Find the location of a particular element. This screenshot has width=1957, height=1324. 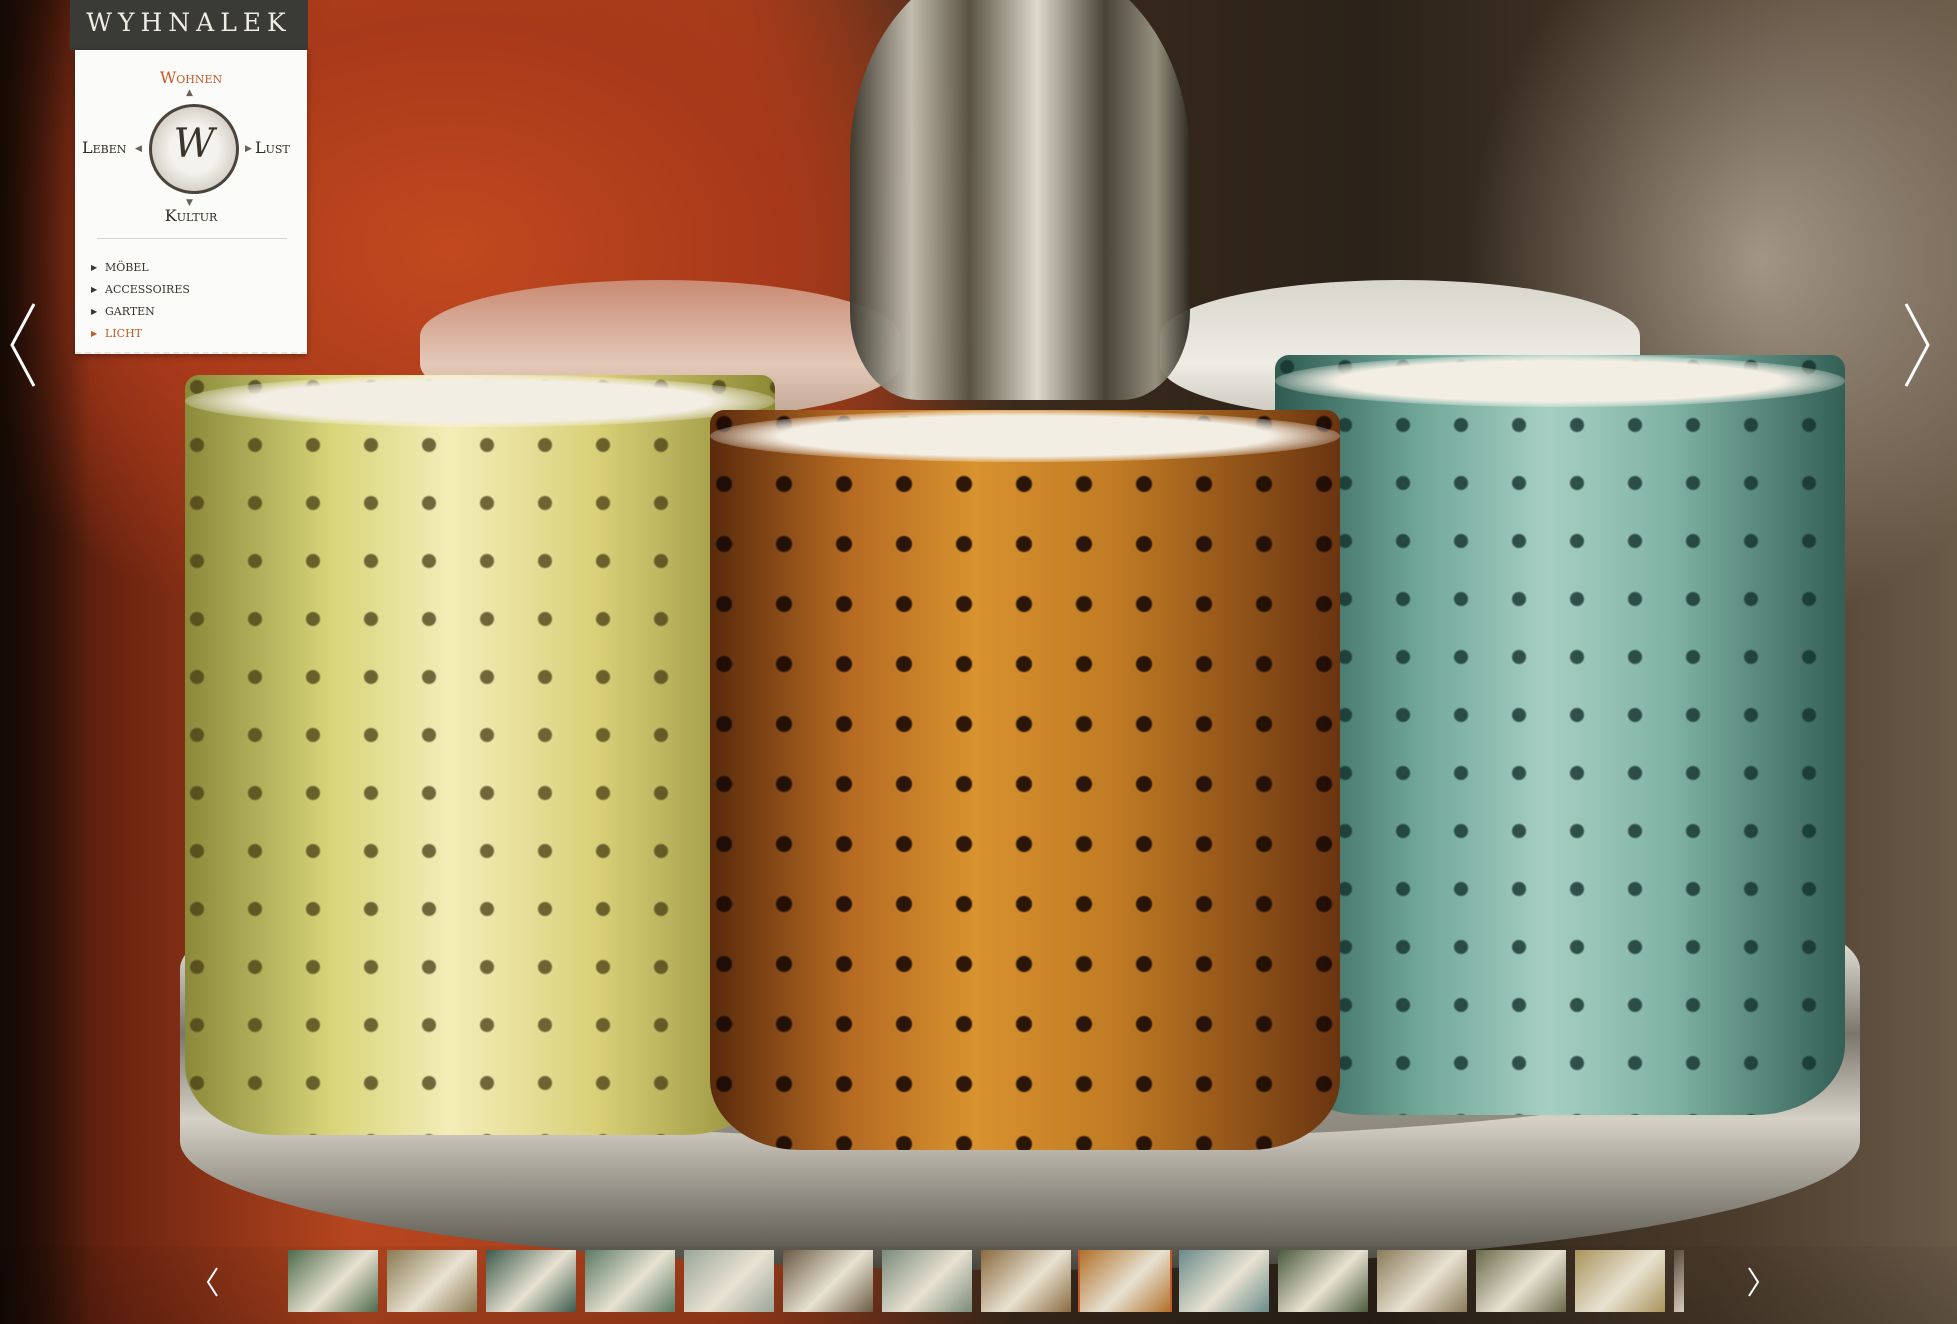

menu-item-moebel: ▶ MÖBEL is located at coordinates (140, 267).